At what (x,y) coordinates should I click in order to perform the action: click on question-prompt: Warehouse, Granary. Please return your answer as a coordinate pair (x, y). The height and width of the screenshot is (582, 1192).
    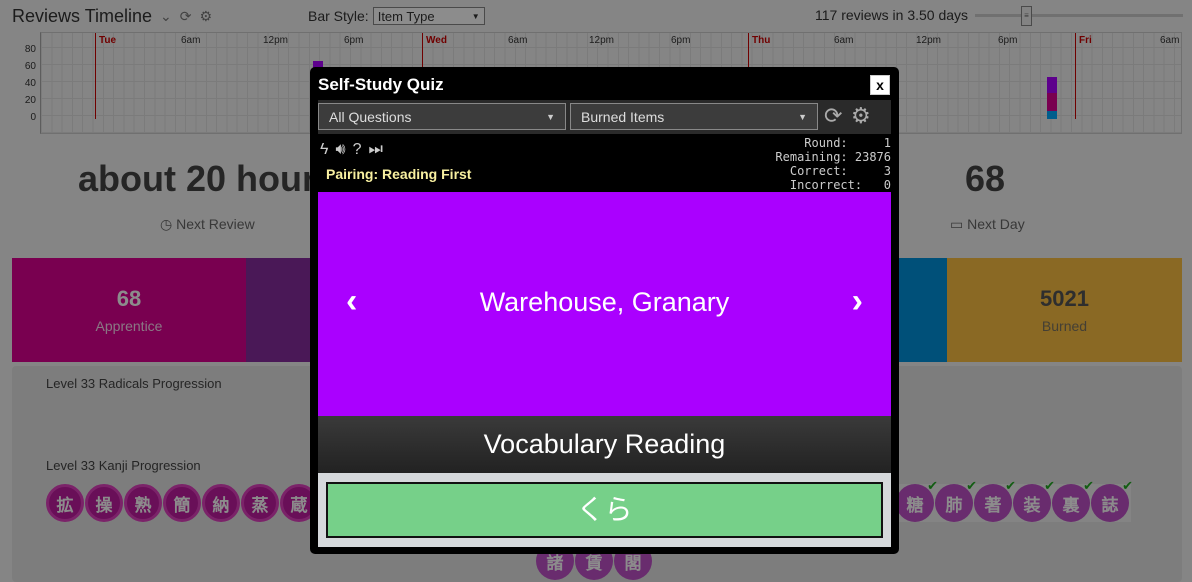
    Looking at the image, I should click on (604, 302).